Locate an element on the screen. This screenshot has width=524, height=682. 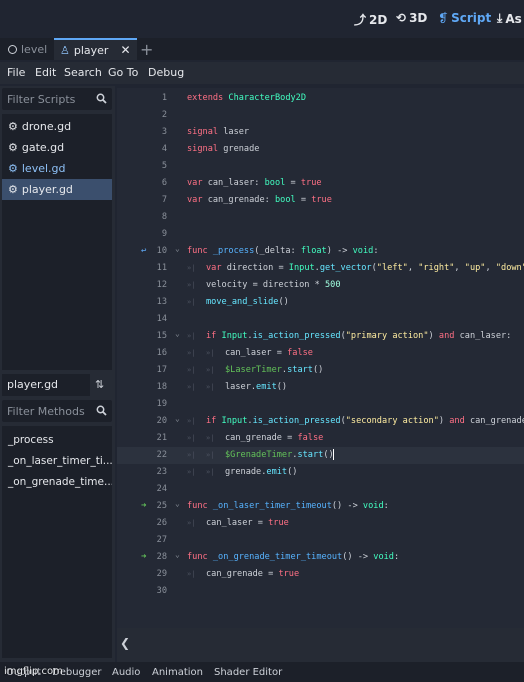
code-line: 26 »| can_laser = true is located at coordinates (320, 523).